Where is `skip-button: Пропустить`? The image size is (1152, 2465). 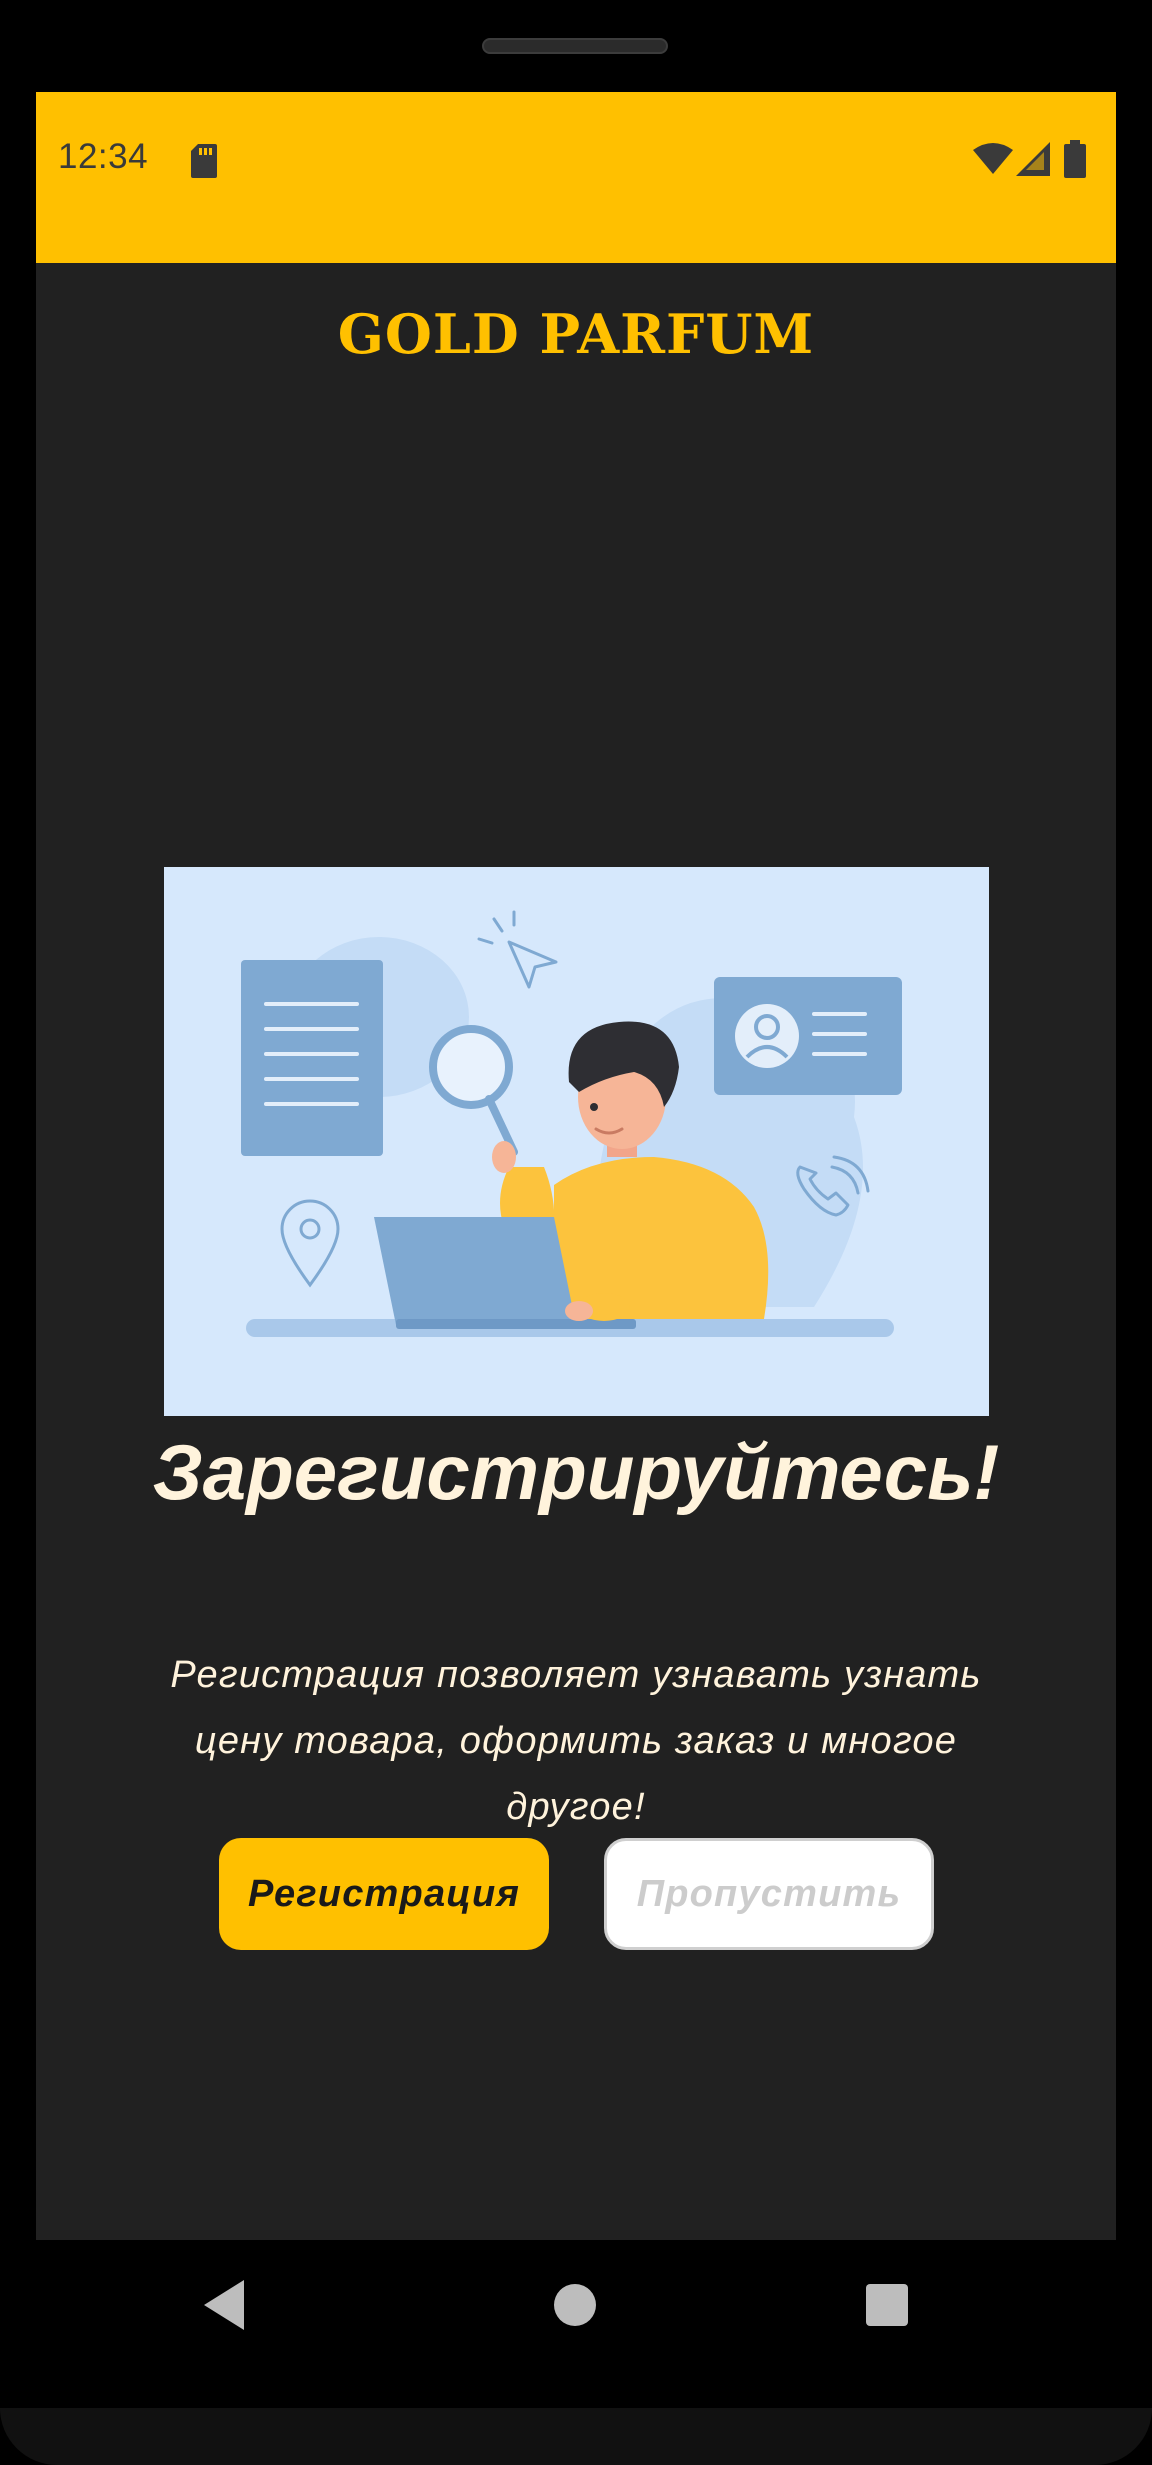
skip-button: Пропустить is located at coordinates (769, 1894).